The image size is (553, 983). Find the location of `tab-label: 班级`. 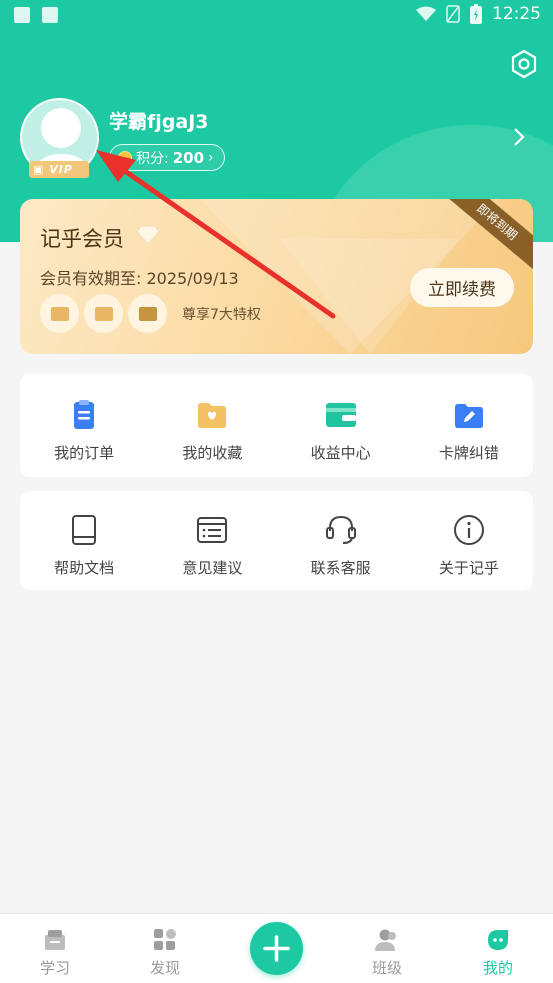

tab-label: 班级 is located at coordinates (386, 968).